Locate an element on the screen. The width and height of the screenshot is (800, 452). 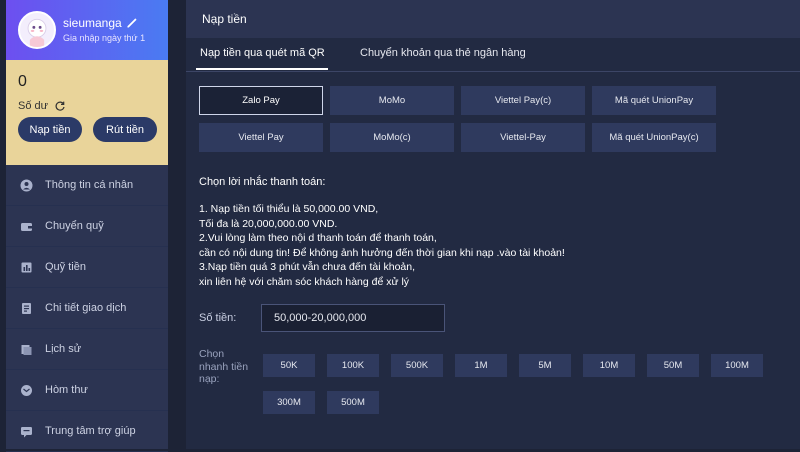
fund-icon is located at coordinates (26, 267).